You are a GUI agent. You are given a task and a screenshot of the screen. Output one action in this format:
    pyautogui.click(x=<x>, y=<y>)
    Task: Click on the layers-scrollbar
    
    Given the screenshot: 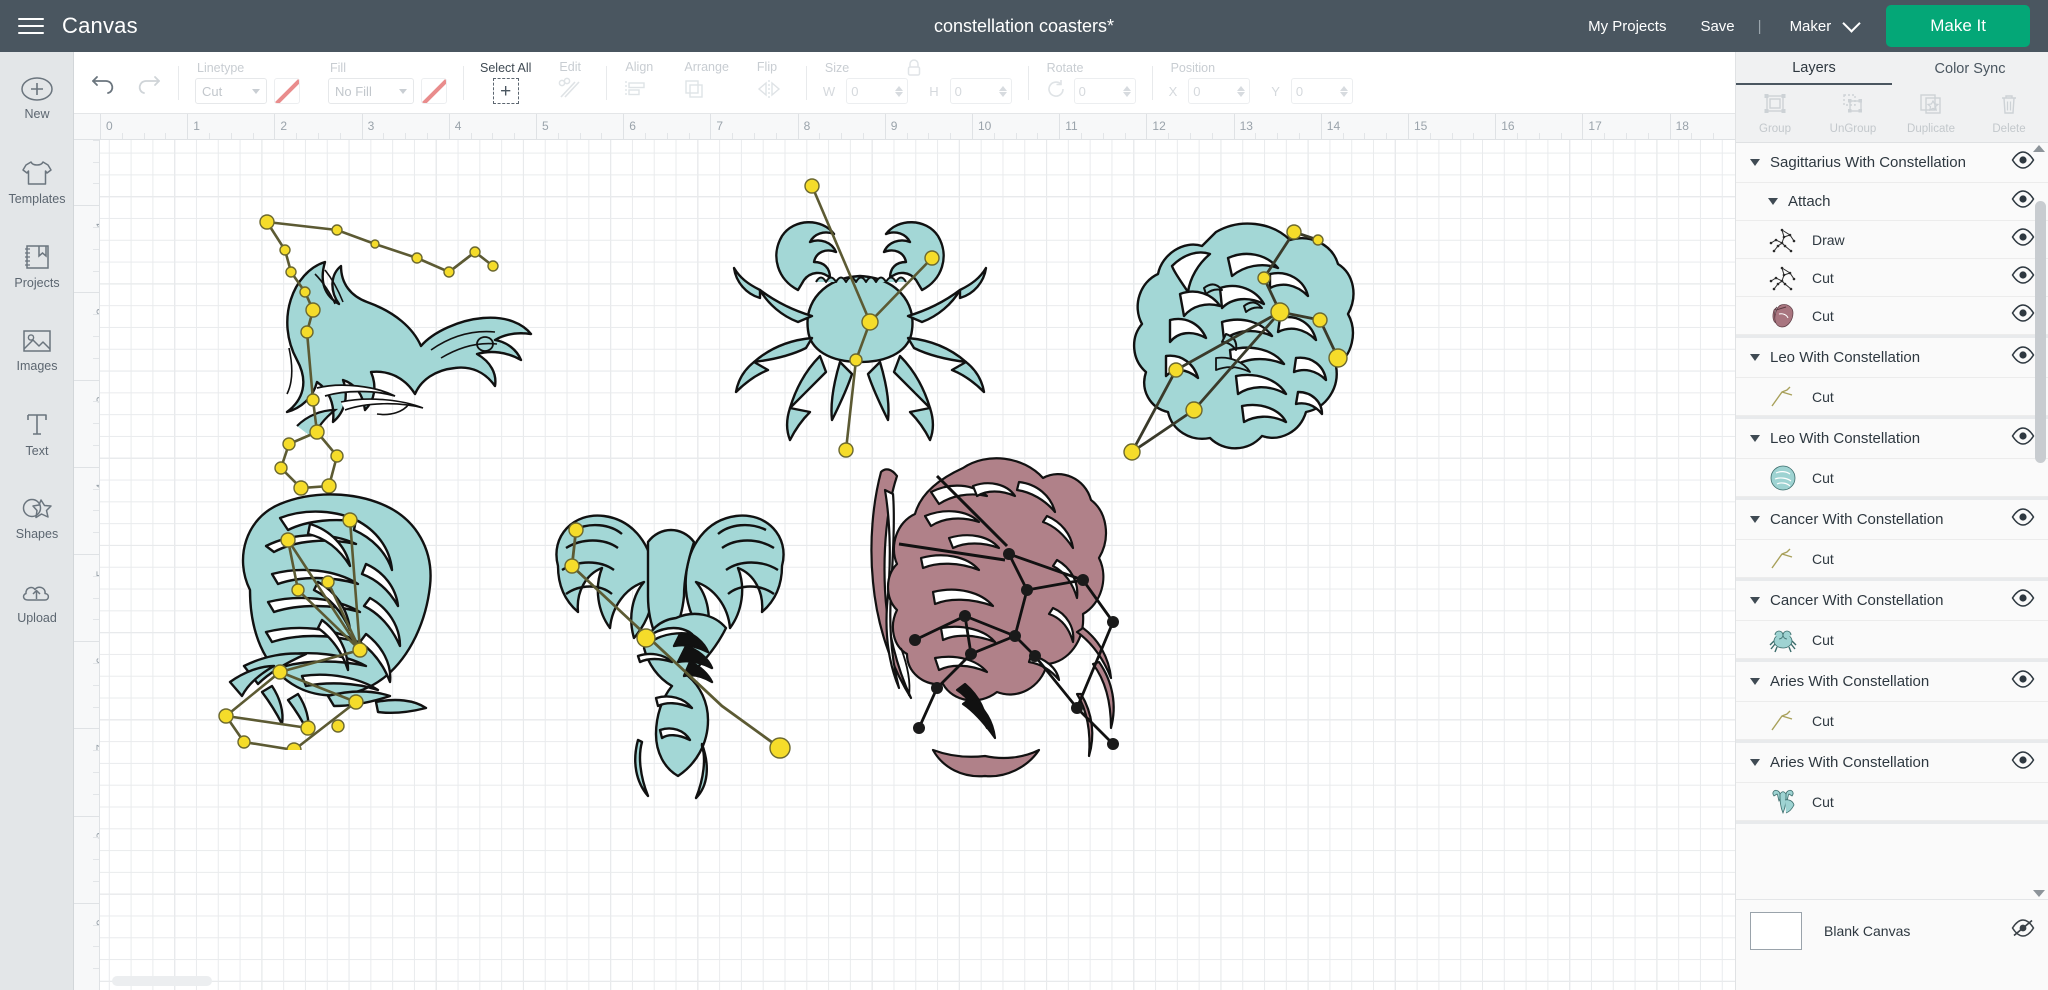 What is the action you would take?
    pyautogui.click(x=2039, y=521)
    